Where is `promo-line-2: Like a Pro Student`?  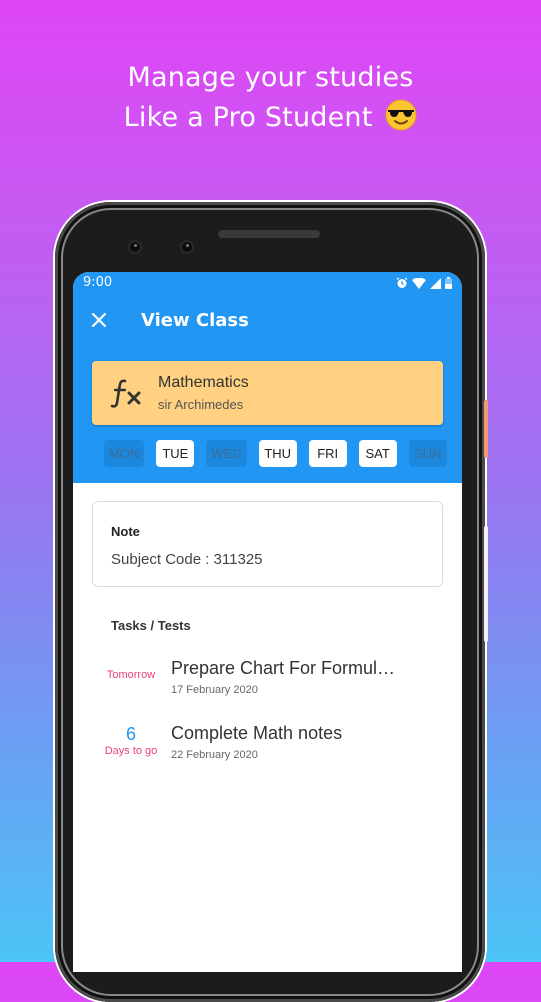 promo-line-2: Like a Pro Student is located at coordinates (270, 118).